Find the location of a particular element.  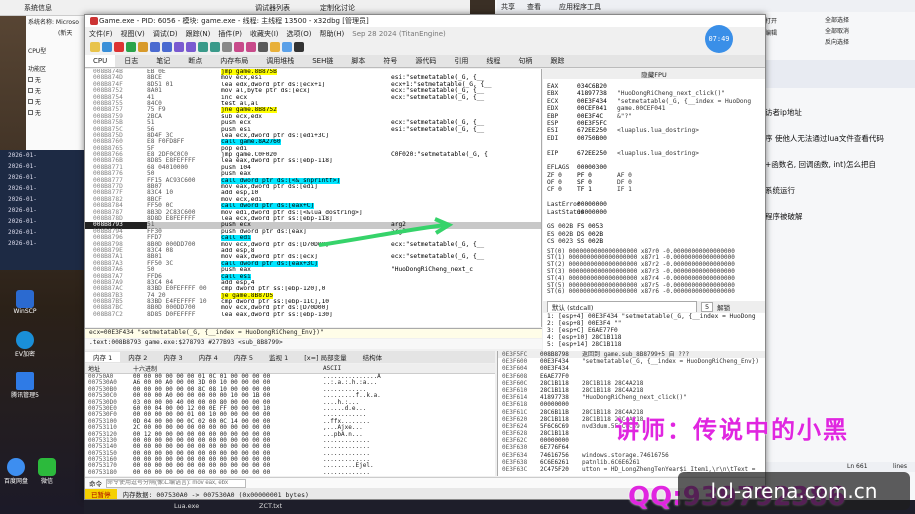

register-row: ES 002B DS 002B is located at coordinates (656, 234).